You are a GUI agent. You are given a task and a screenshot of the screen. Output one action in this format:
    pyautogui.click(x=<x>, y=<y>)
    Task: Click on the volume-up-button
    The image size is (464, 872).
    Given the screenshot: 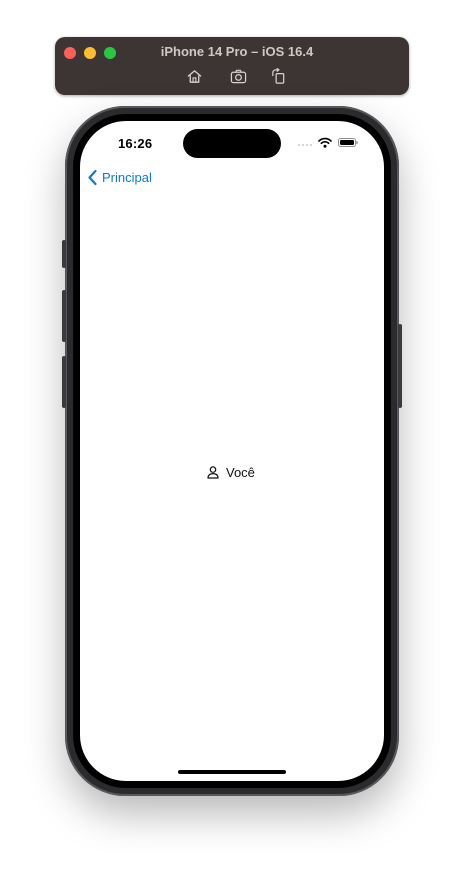 What is the action you would take?
    pyautogui.click(x=64, y=316)
    